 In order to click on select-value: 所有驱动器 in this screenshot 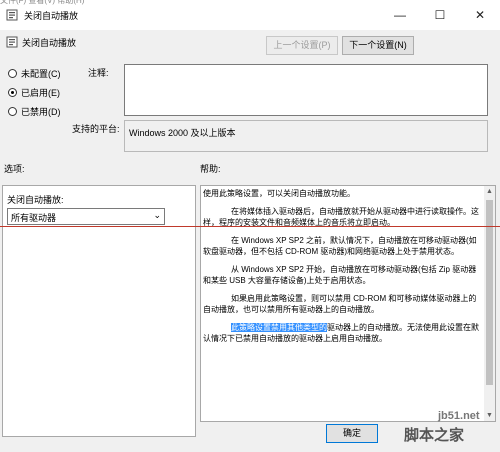, I will do `click(34, 218)`.